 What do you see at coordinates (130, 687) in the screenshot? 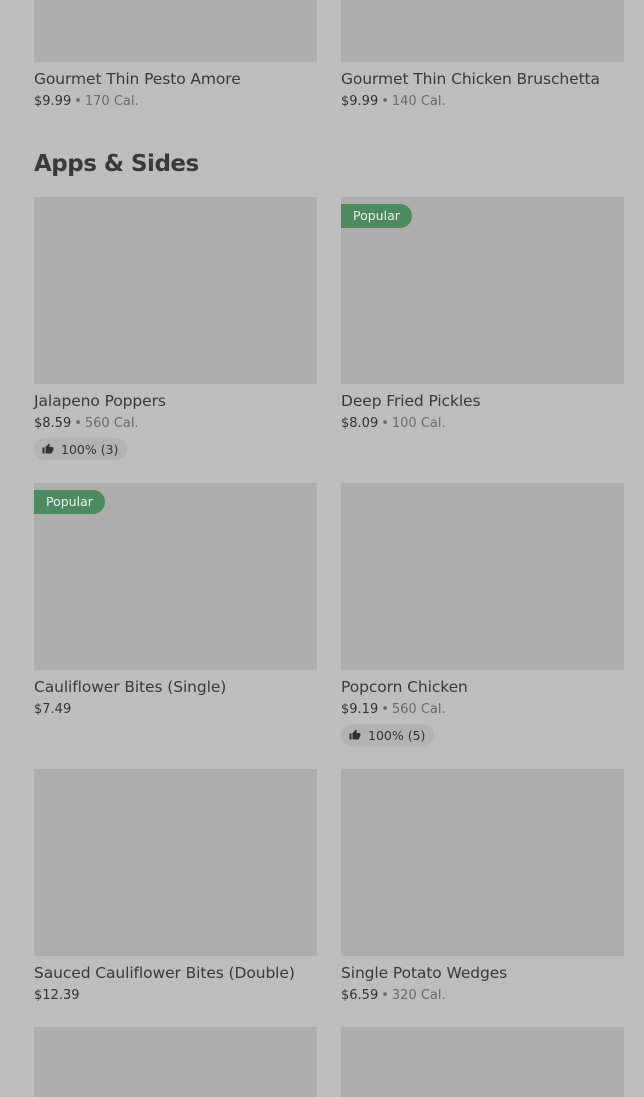
I see `item-name: Cauliflower Bites (Single)` at bounding box center [130, 687].